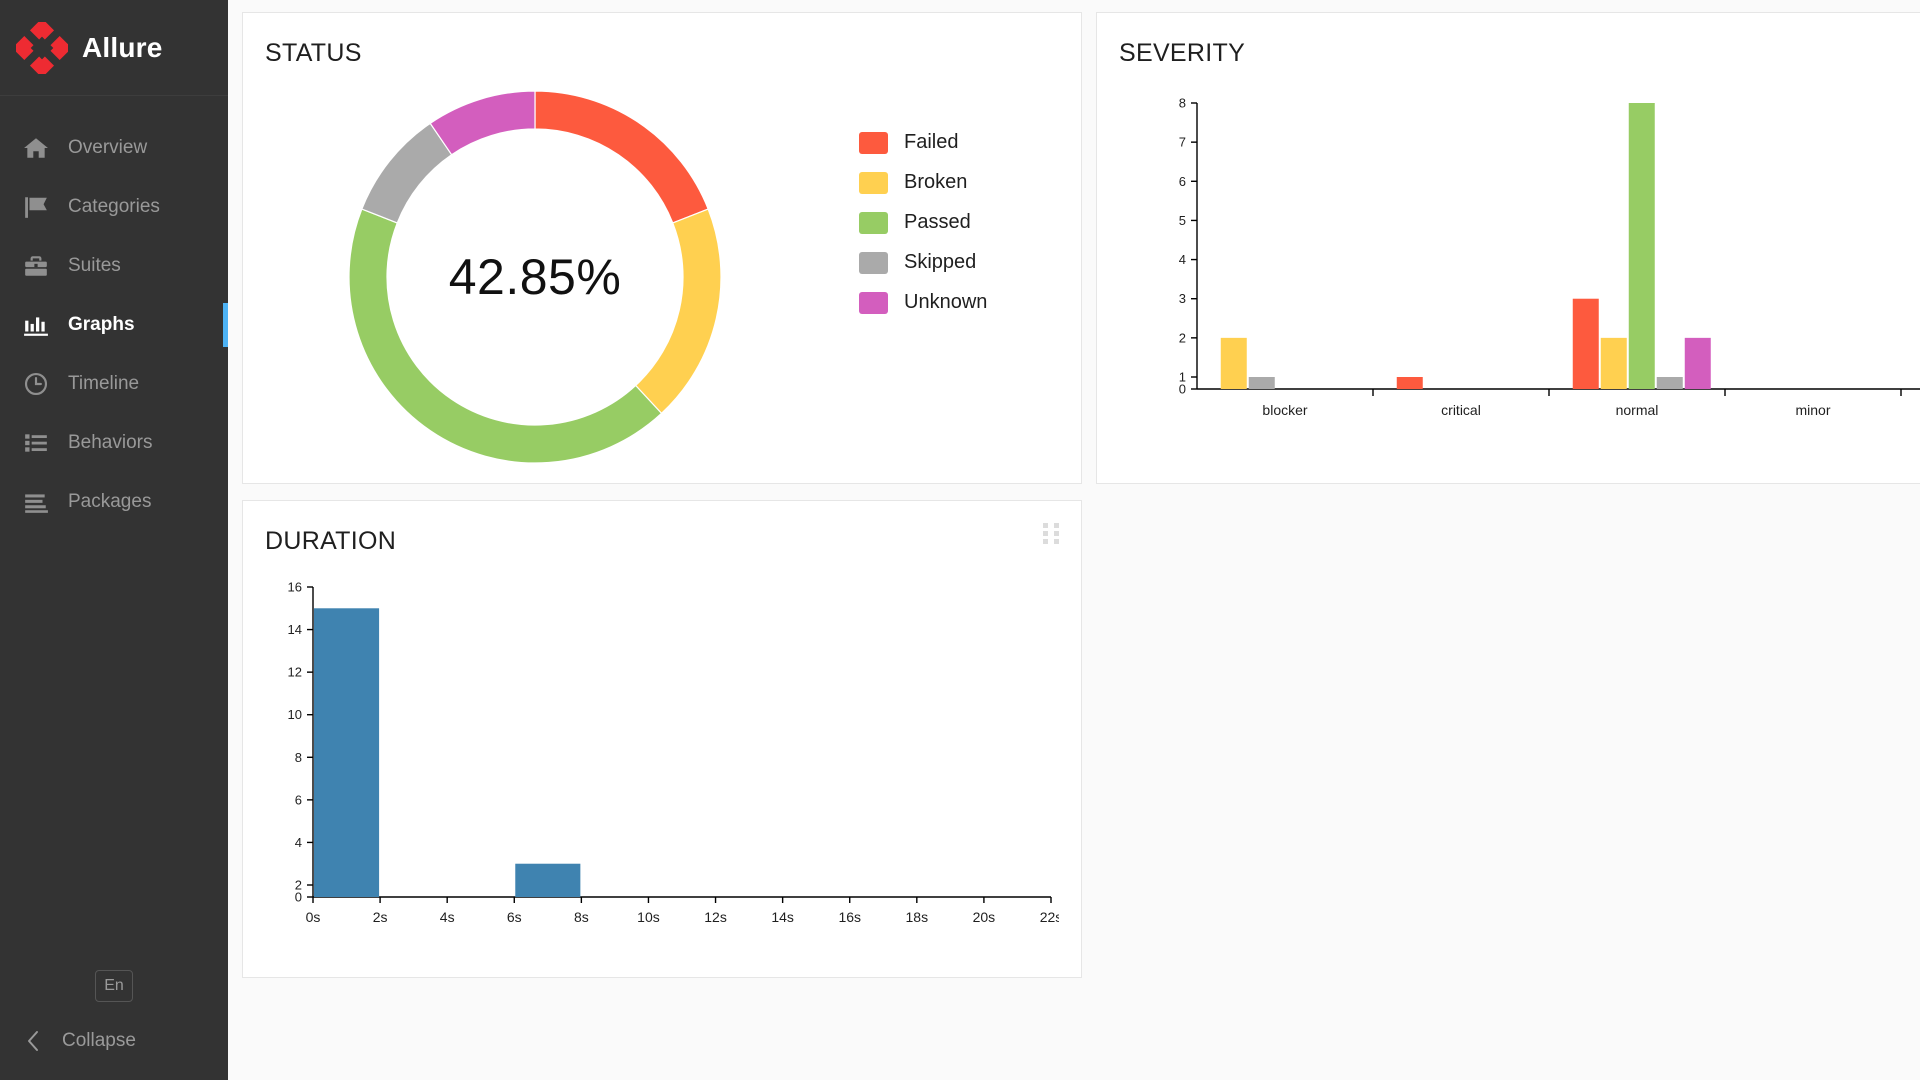 The width and height of the screenshot is (1920, 1080). I want to click on sidebar-item-suites: Suites, so click(114, 265).